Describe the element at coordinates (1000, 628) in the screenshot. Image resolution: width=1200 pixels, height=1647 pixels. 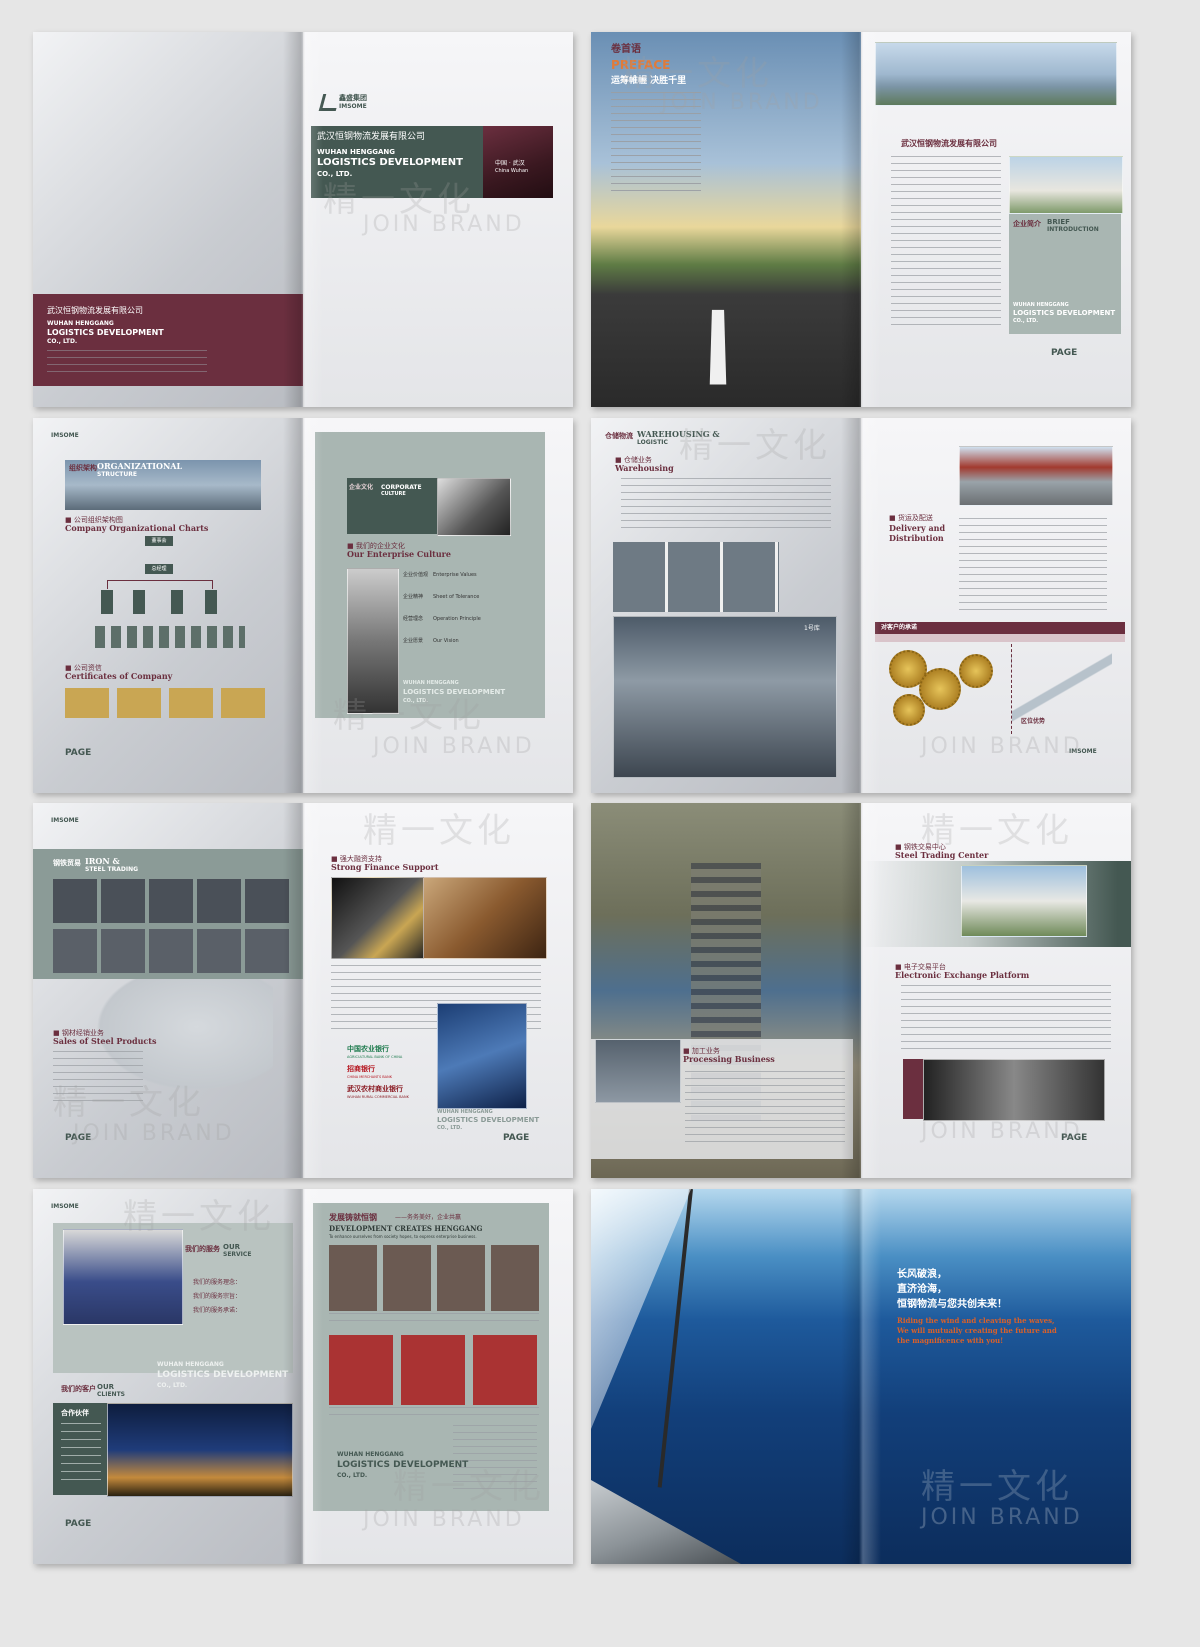
I see `promise-bar: 对客户的承诺` at that location.